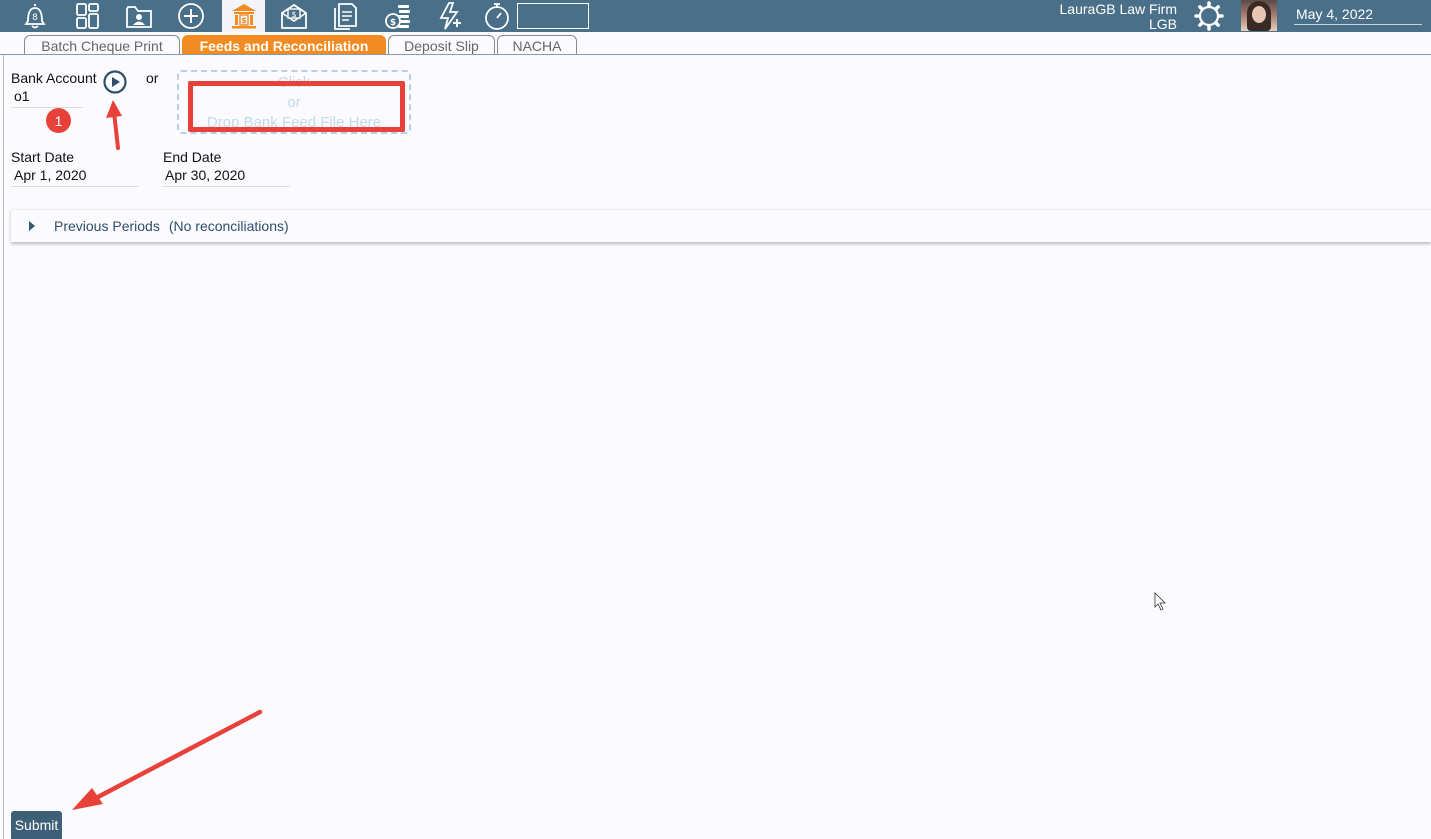 The width and height of the screenshot is (1431, 839). What do you see at coordinates (228, 226) in the screenshot?
I see `previous-periods-note: (No reconciliations)` at bounding box center [228, 226].